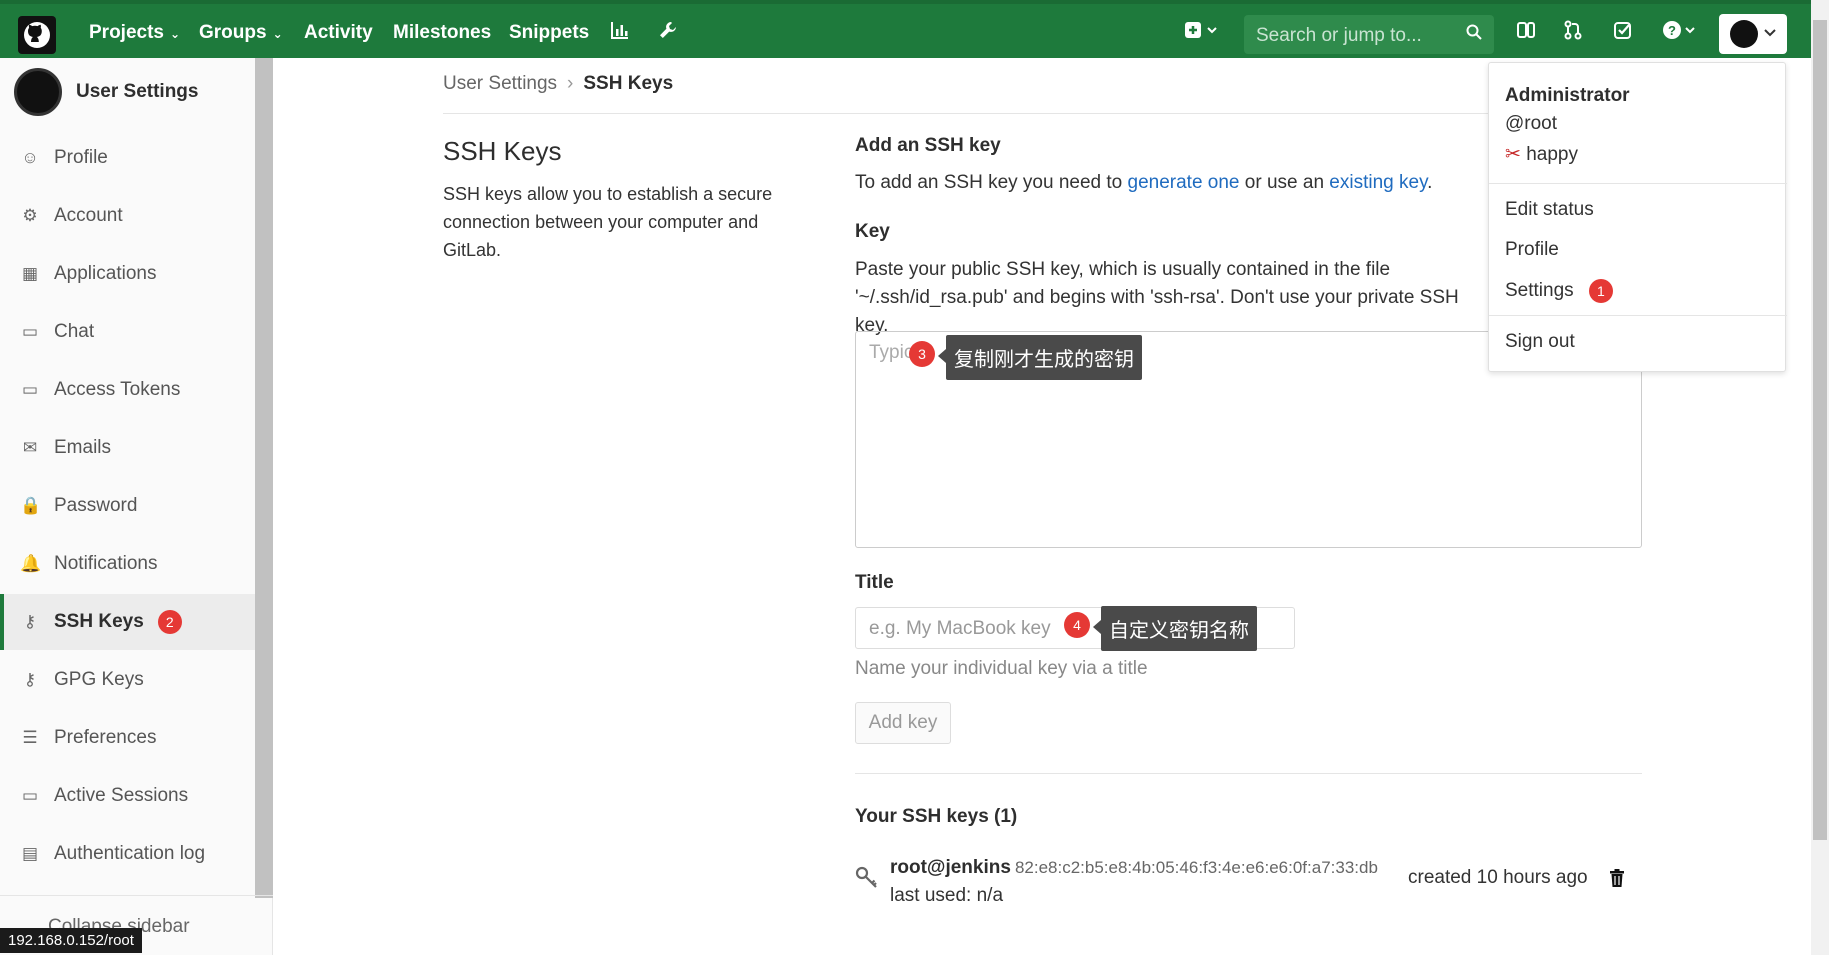  I want to click on nav-activity: Activity, so click(338, 33).